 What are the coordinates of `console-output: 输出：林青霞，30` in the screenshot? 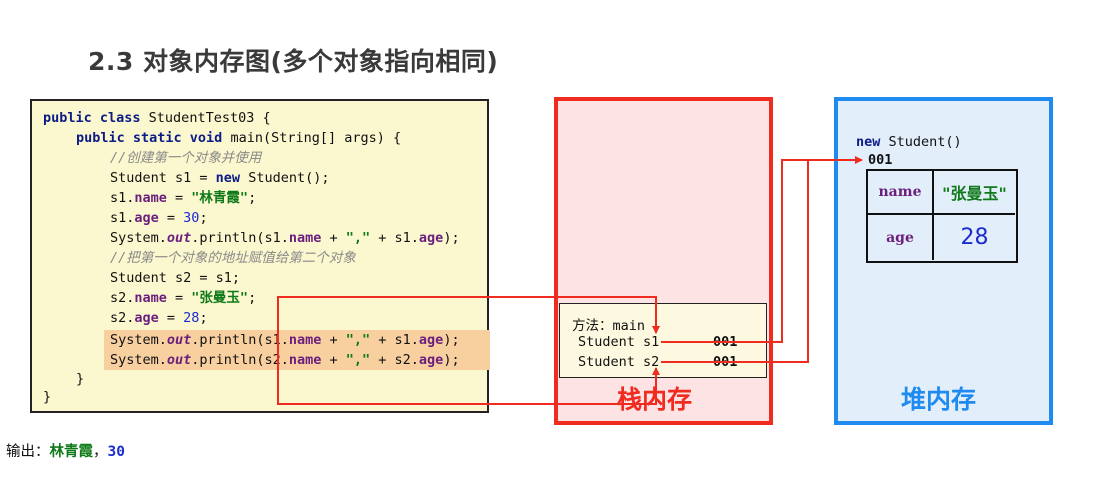 It's located at (65, 450).